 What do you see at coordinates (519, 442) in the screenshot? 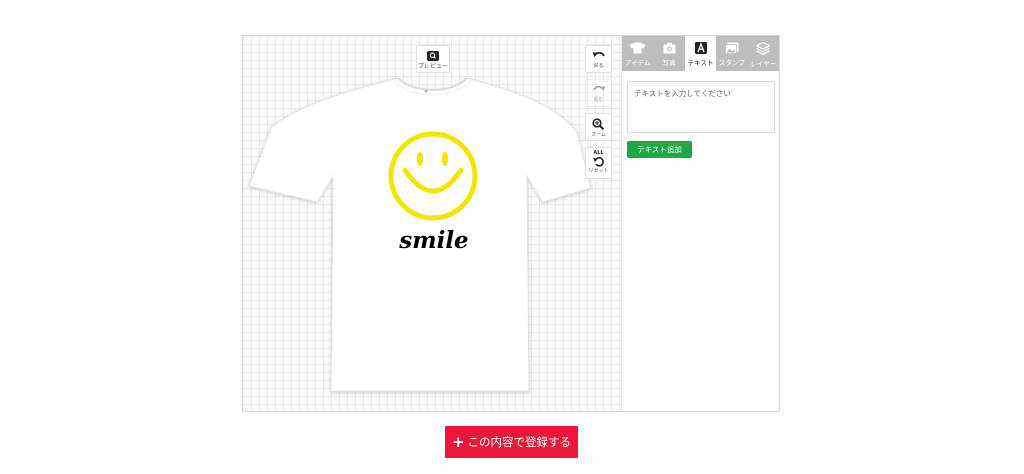
I see `register-label: この内容で登録する` at bounding box center [519, 442].